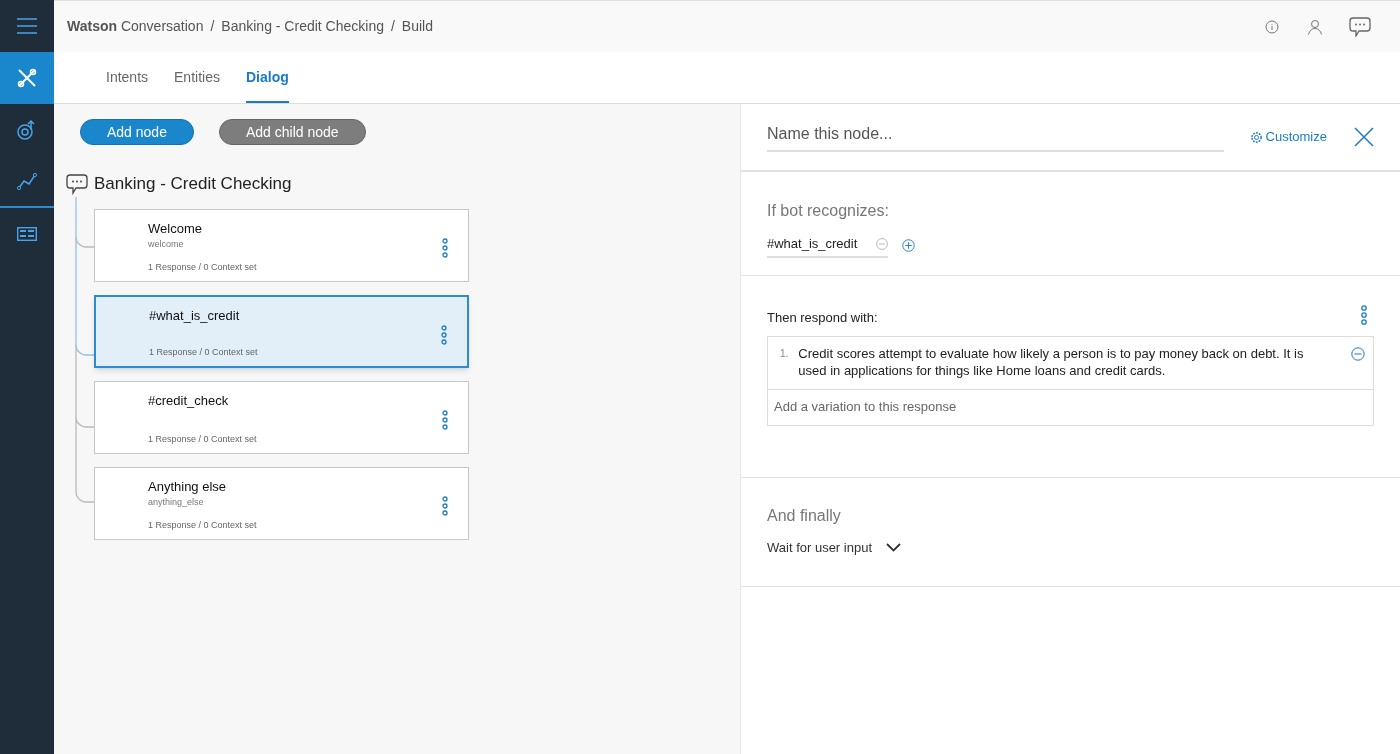 The height and width of the screenshot is (754, 1400). Describe the element at coordinates (292, 132) in the screenshot. I see `add-child-button: Add child node` at that location.